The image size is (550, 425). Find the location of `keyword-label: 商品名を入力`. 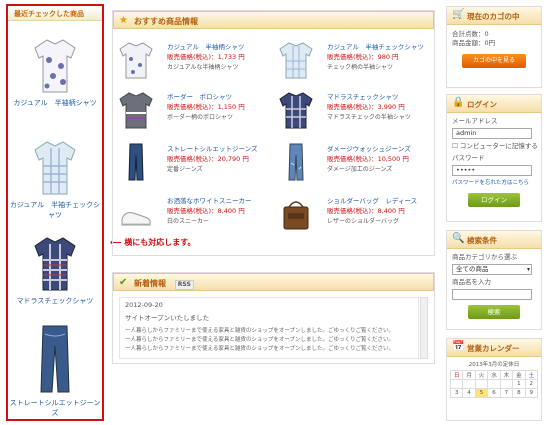

keyword-label: 商品名を入力 is located at coordinates (471, 282).